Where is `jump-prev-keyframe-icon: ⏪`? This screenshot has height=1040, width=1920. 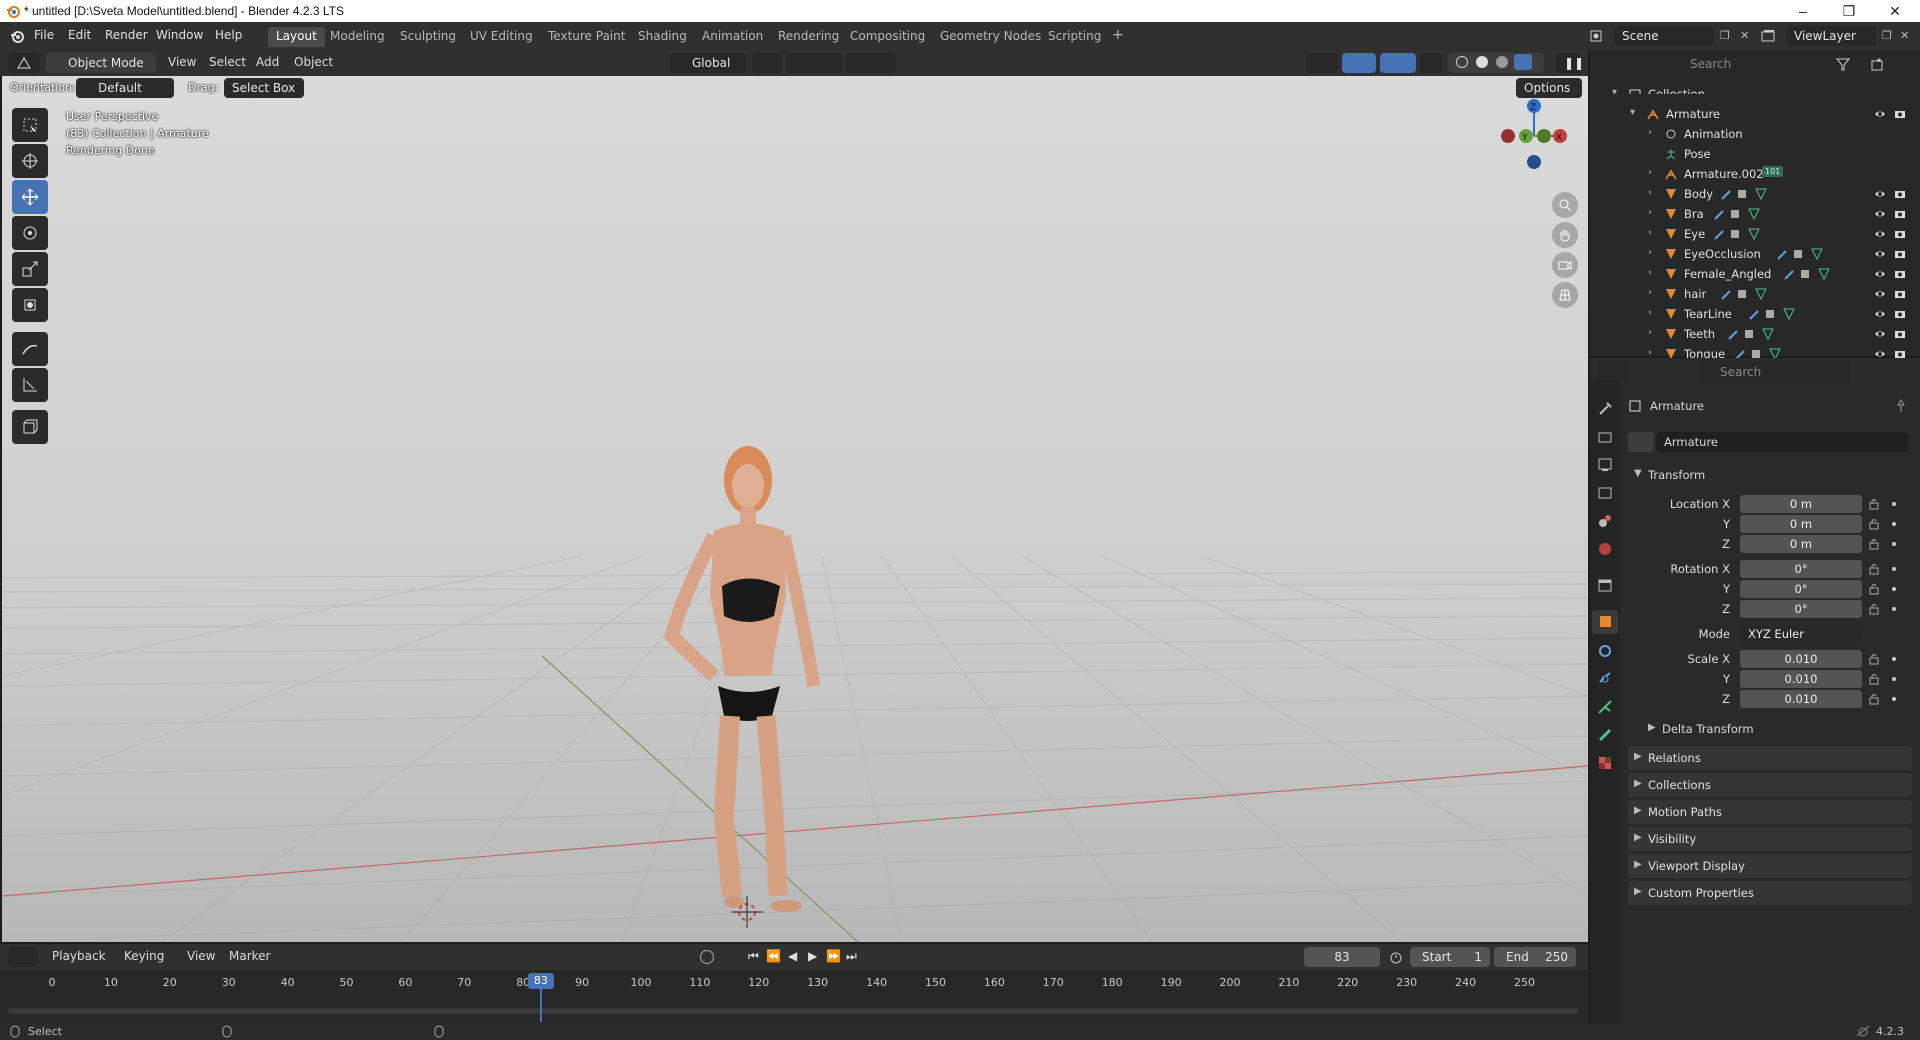
jump-prev-keyframe-icon: ⏪ is located at coordinates (773, 956).